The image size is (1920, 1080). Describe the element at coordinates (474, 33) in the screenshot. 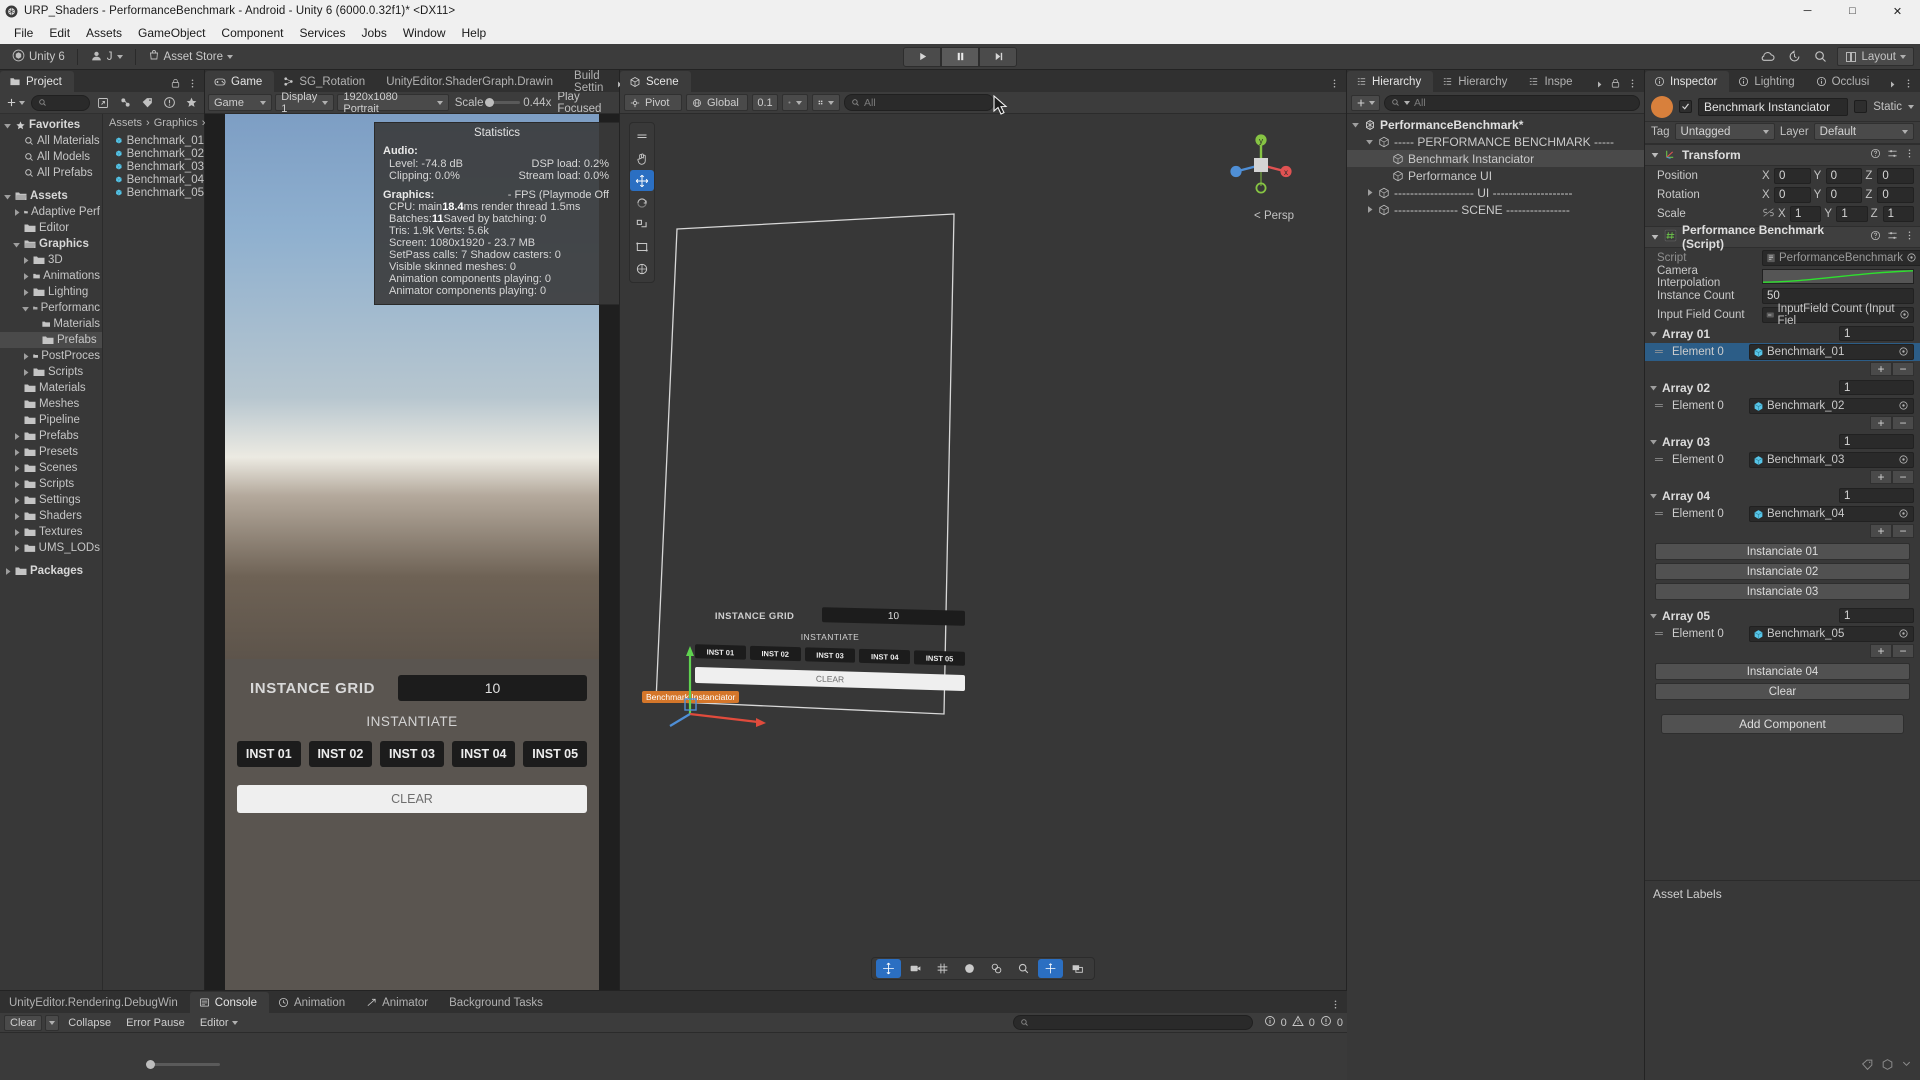

I see `menu-item-help: Help` at that location.